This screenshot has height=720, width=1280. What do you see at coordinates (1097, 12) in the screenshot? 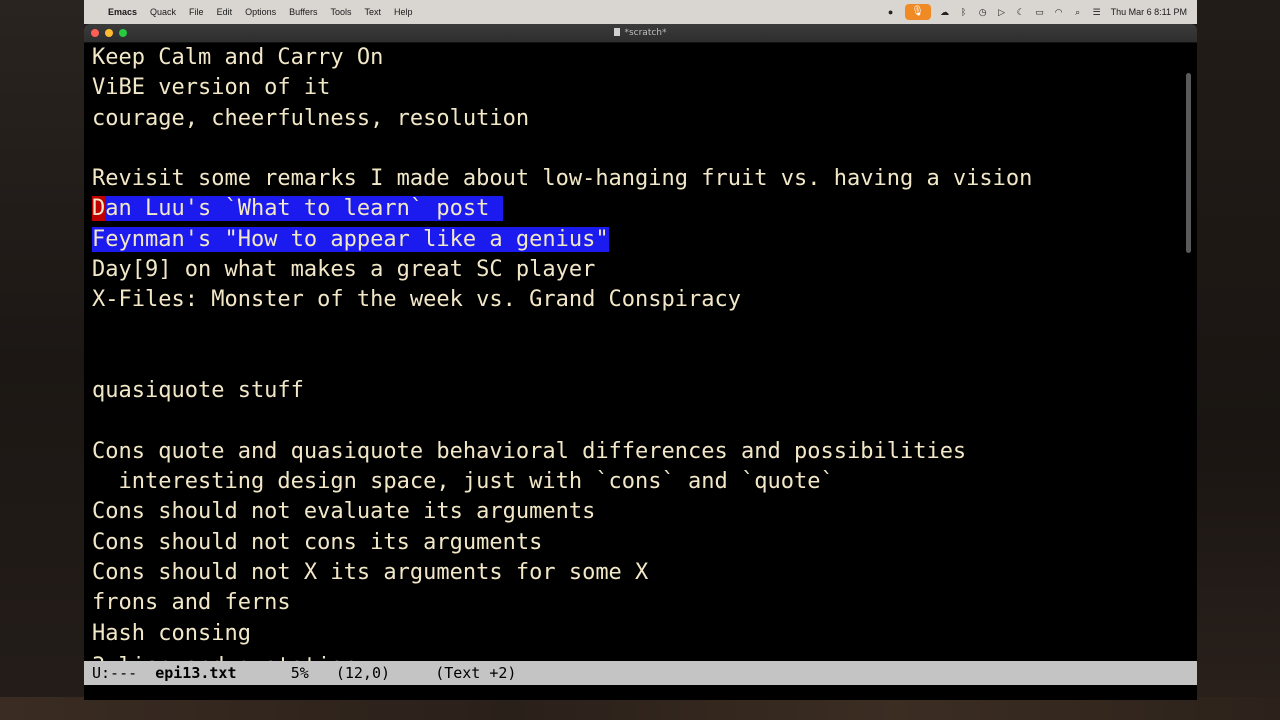
I see `control-center-icon: ☰` at bounding box center [1097, 12].